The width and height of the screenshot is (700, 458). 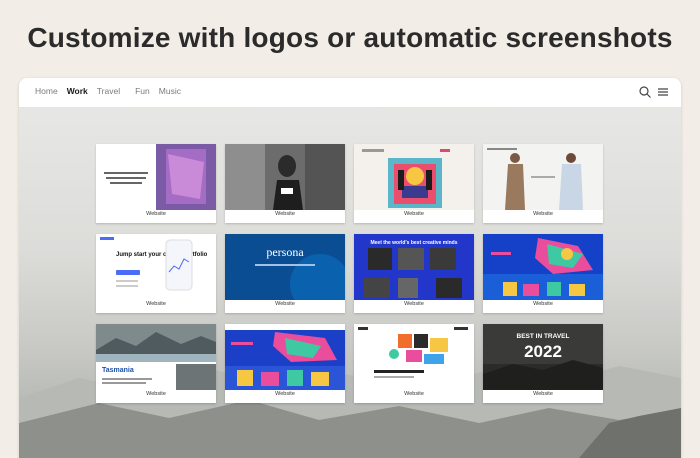 I want to click on menu-icon, so click(x=663, y=92).